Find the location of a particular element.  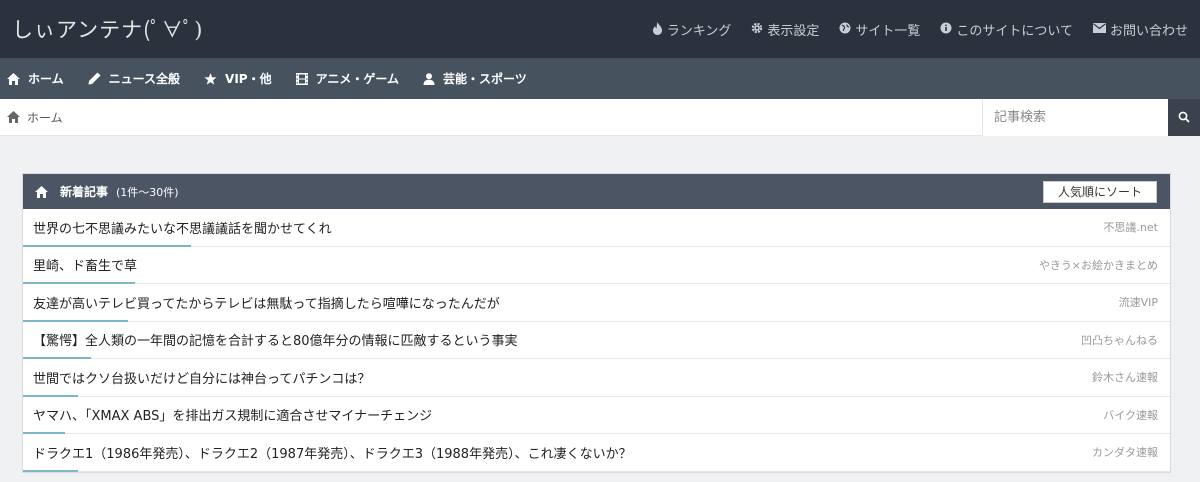

panel-title: 新着記事 (1件～30件) is located at coordinates (107, 191).